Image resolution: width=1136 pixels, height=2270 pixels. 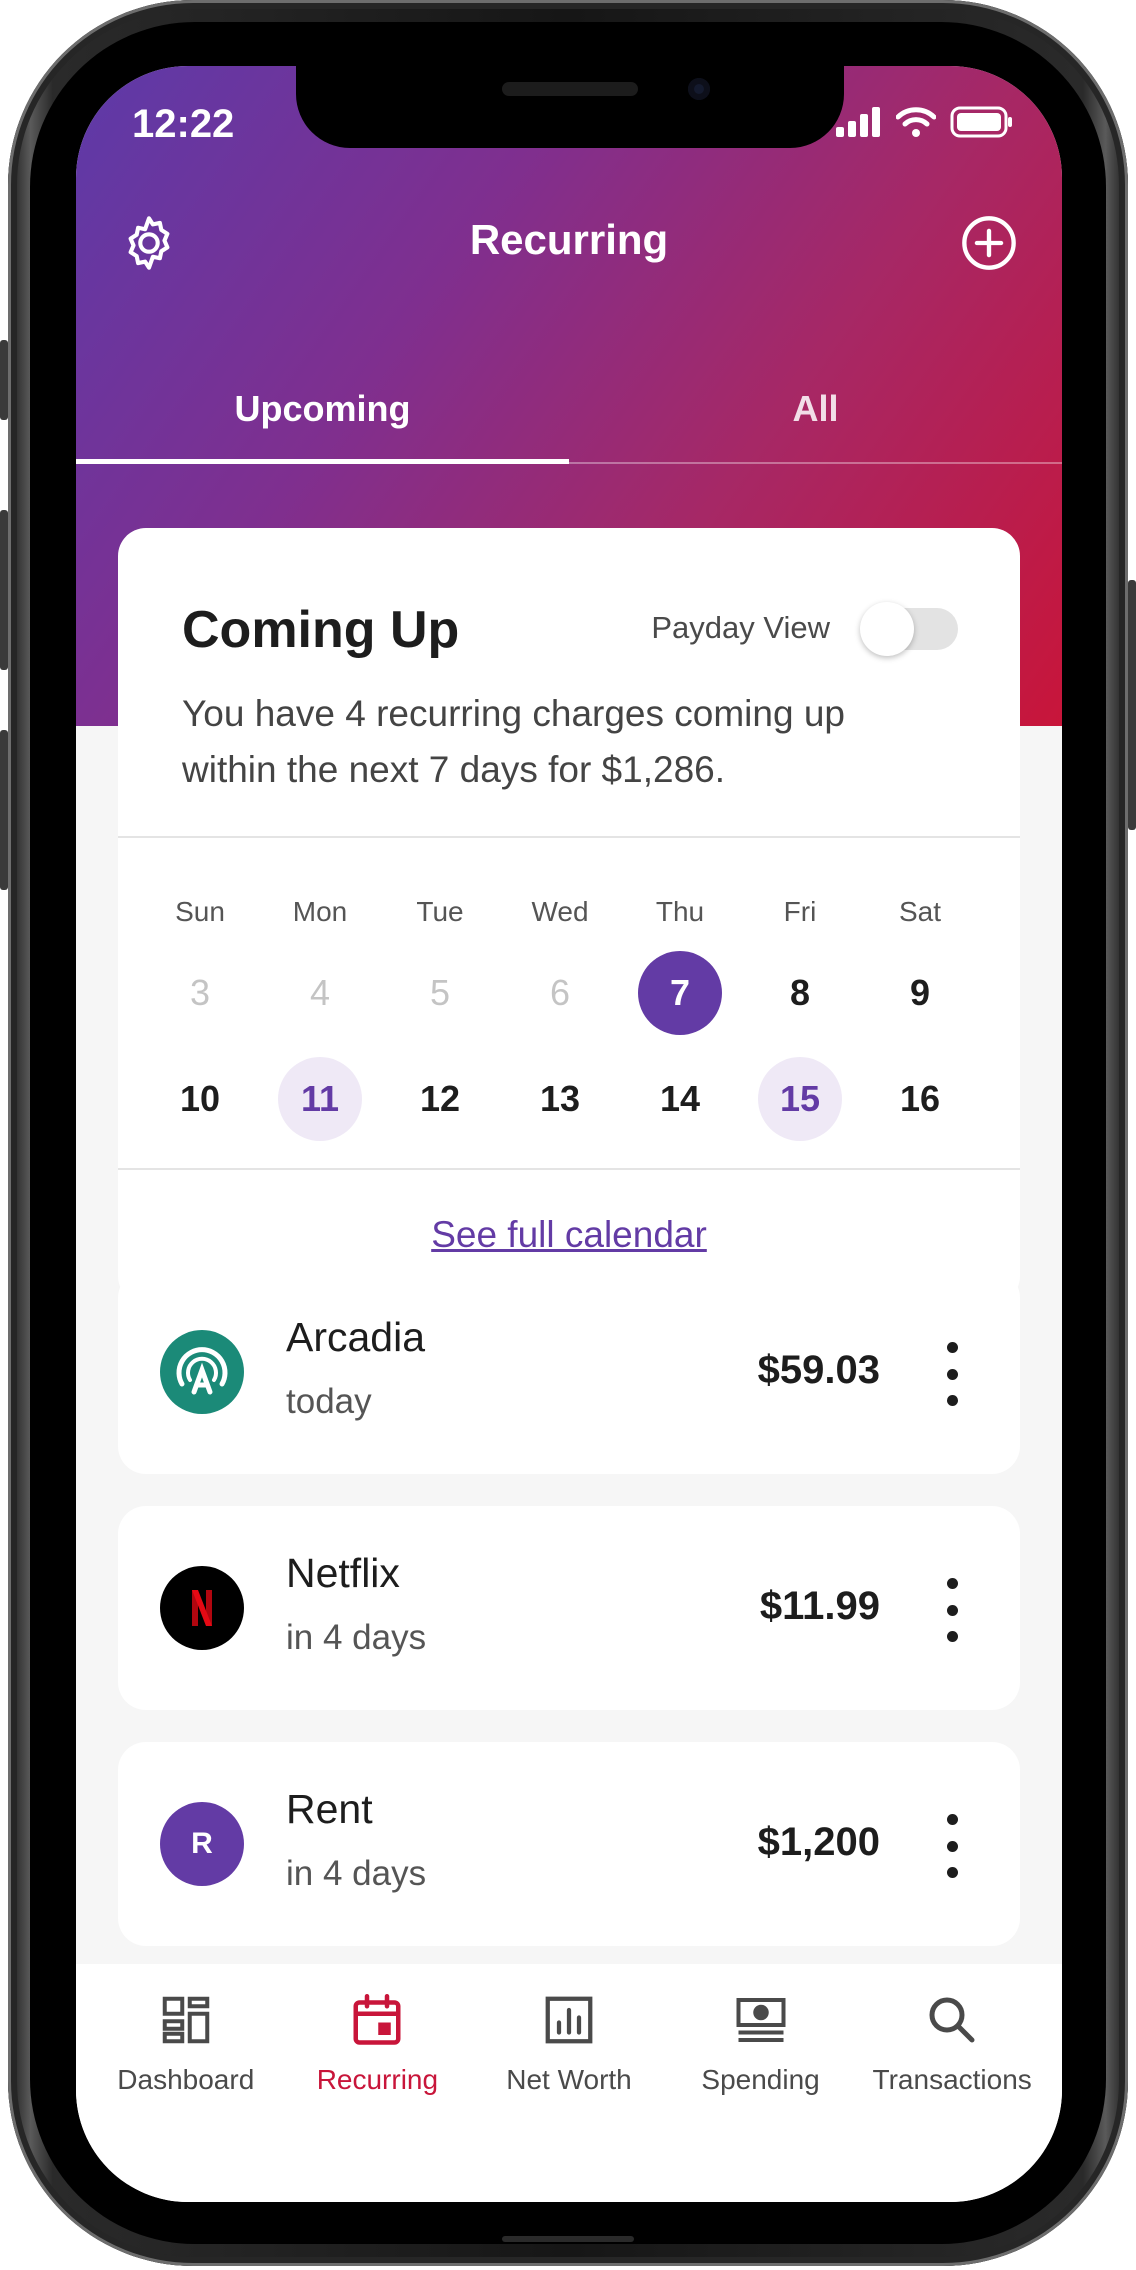 What do you see at coordinates (200, 993) in the screenshot?
I see `calendar-day: 3` at bounding box center [200, 993].